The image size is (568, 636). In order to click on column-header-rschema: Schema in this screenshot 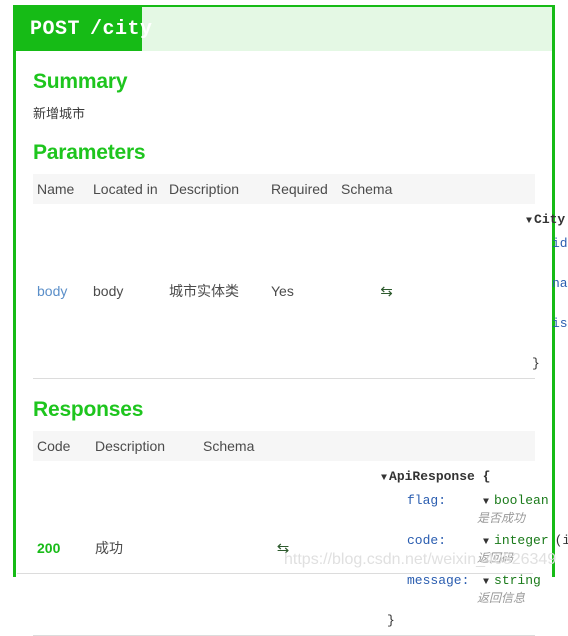, I will do `click(367, 446)`.